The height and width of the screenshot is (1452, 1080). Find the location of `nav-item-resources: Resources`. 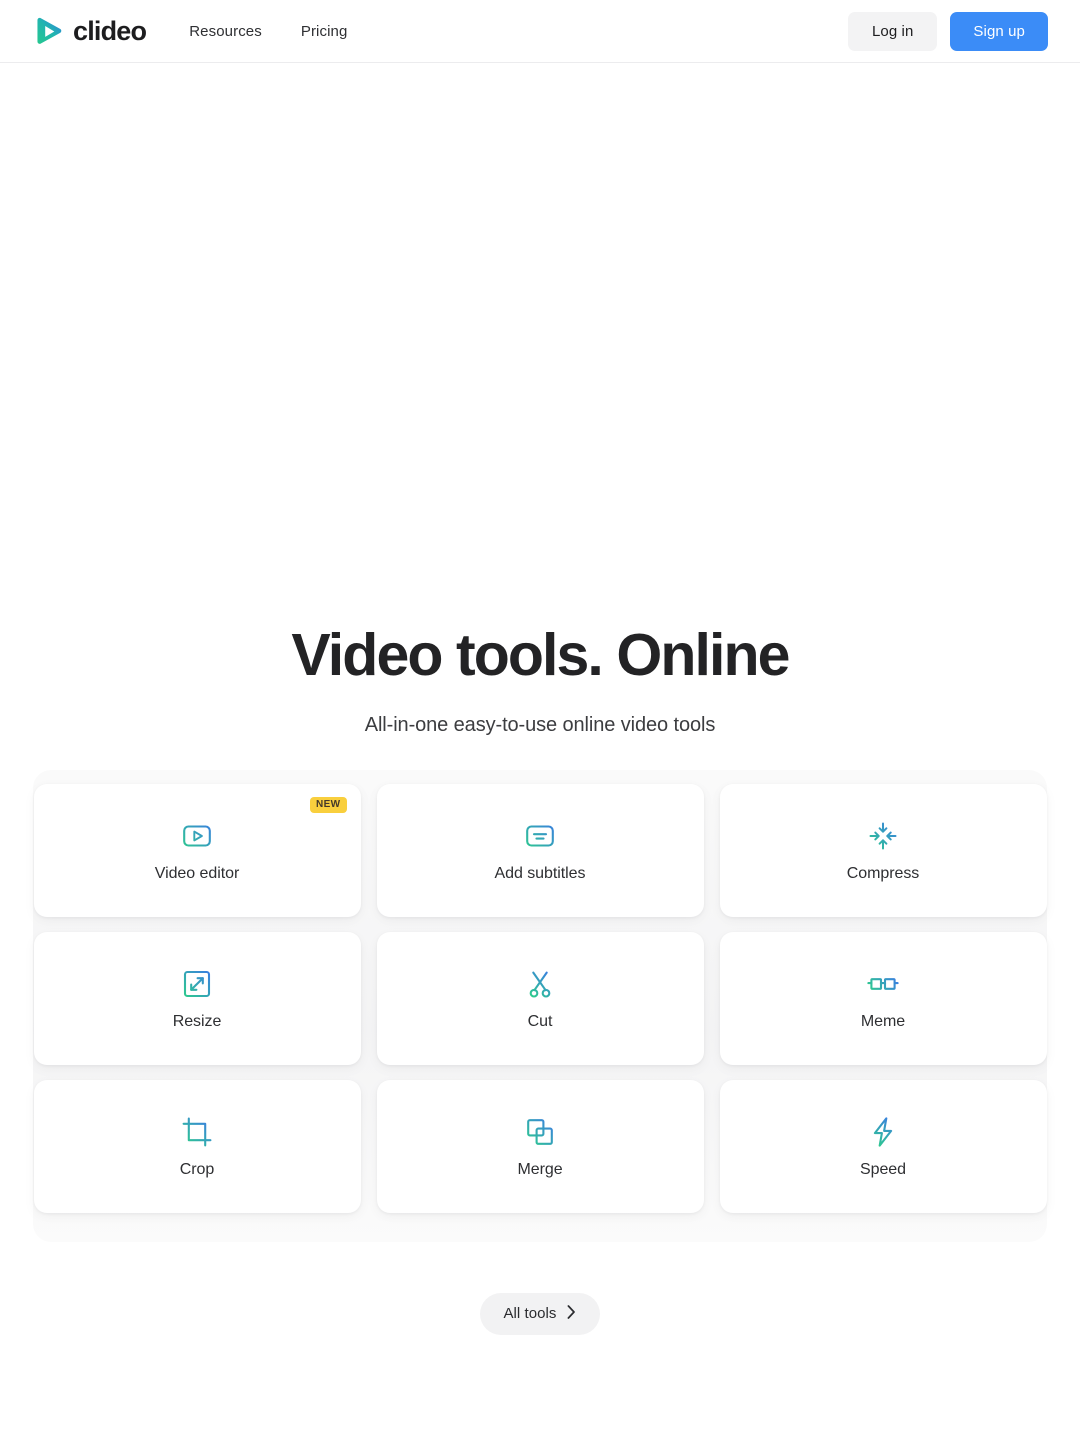

nav-item-resources: Resources is located at coordinates (225, 31).